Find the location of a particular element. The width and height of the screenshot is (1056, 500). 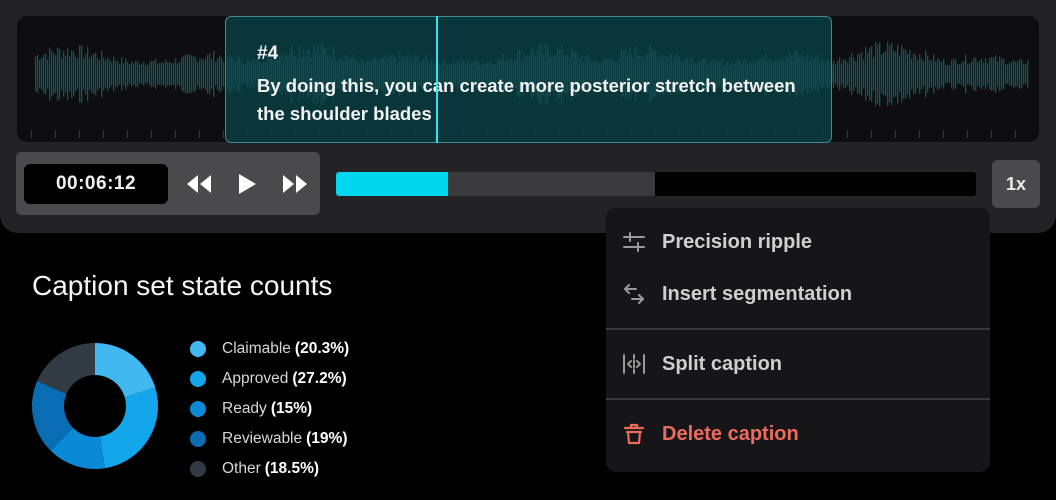

donut-chart is located at coordinates (95, 406).